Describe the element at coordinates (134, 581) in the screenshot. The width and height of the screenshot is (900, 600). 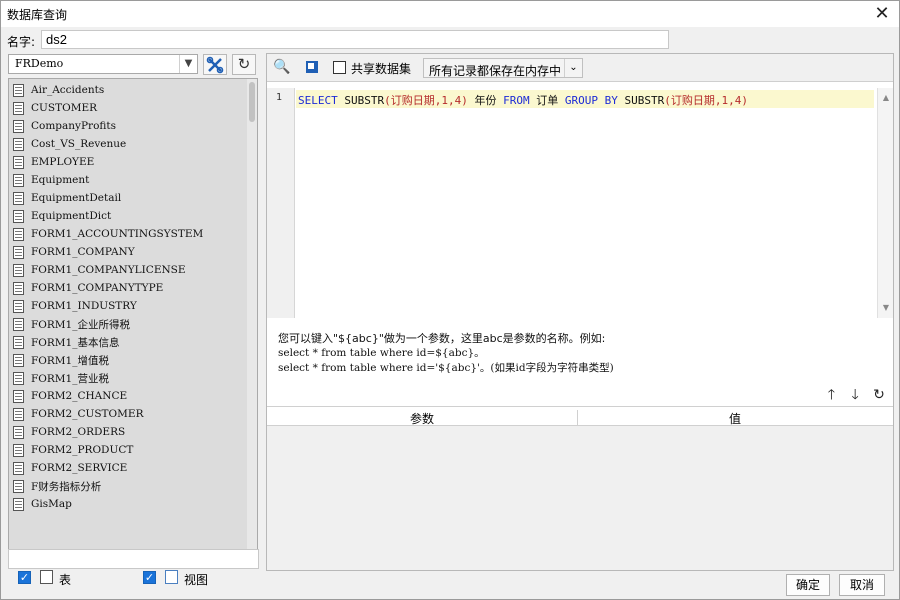
I see `filter-row: ✓ 表 ✓ 视图` at that location.